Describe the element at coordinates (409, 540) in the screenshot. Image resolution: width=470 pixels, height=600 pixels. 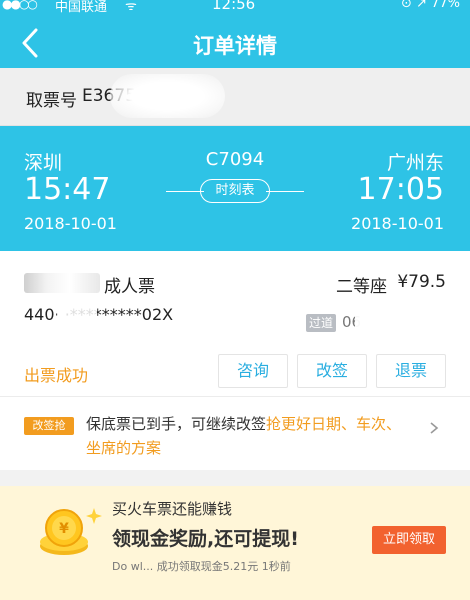
I see `claim-button: 立即领取` at that location.